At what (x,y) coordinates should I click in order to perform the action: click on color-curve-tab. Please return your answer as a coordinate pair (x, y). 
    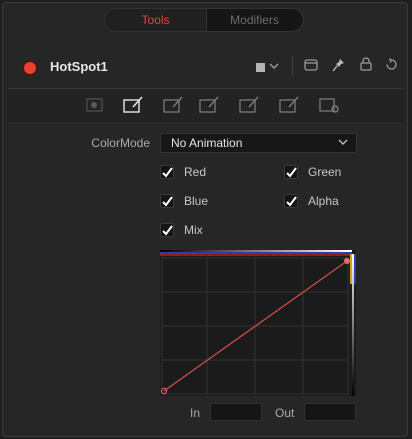
    Looking at the image, I should click on (133, 105).